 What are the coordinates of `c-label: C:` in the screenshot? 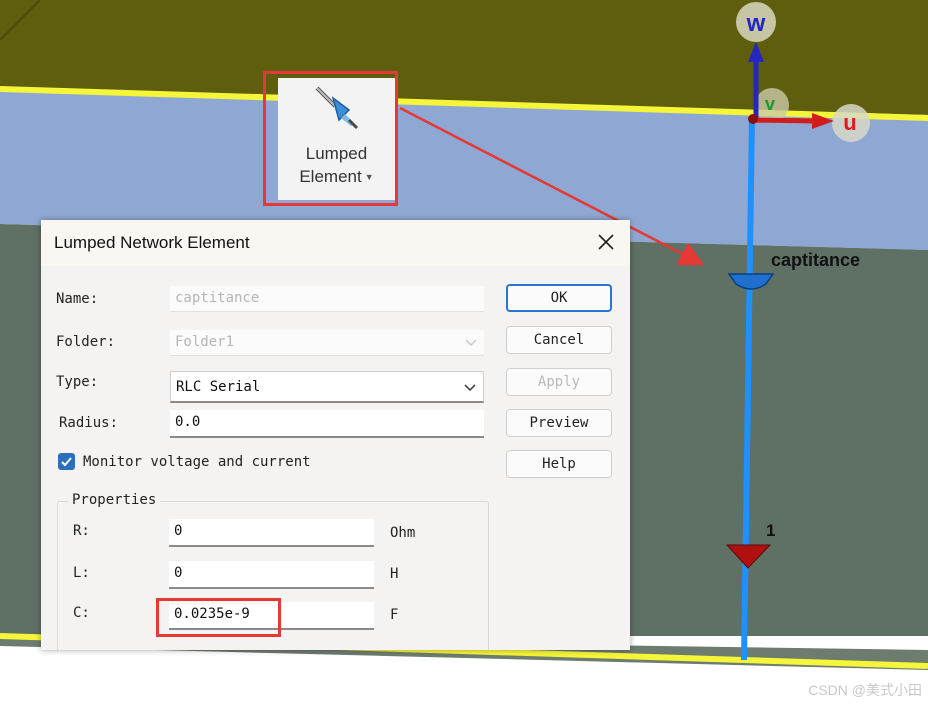 It's located at (81, 613).